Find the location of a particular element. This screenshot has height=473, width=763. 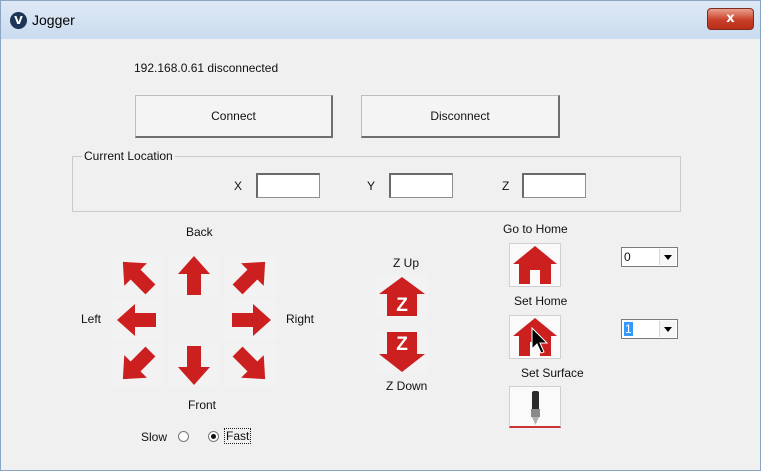

fast-radio is located at coordinates (213, 436).